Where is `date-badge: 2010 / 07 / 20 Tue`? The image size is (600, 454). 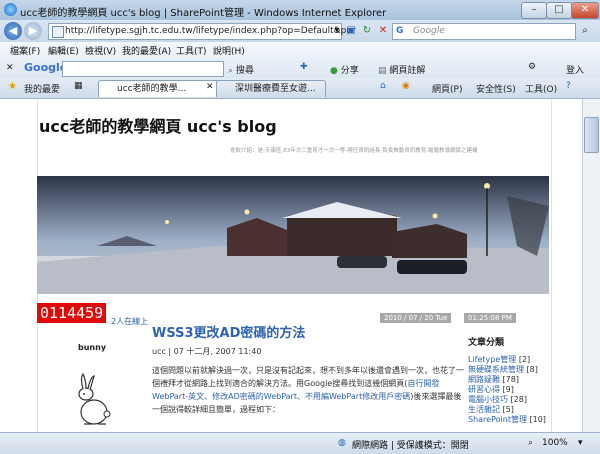 date-badge: 2010 / 07 / 20 Tue is located at coordinates (416, 318).